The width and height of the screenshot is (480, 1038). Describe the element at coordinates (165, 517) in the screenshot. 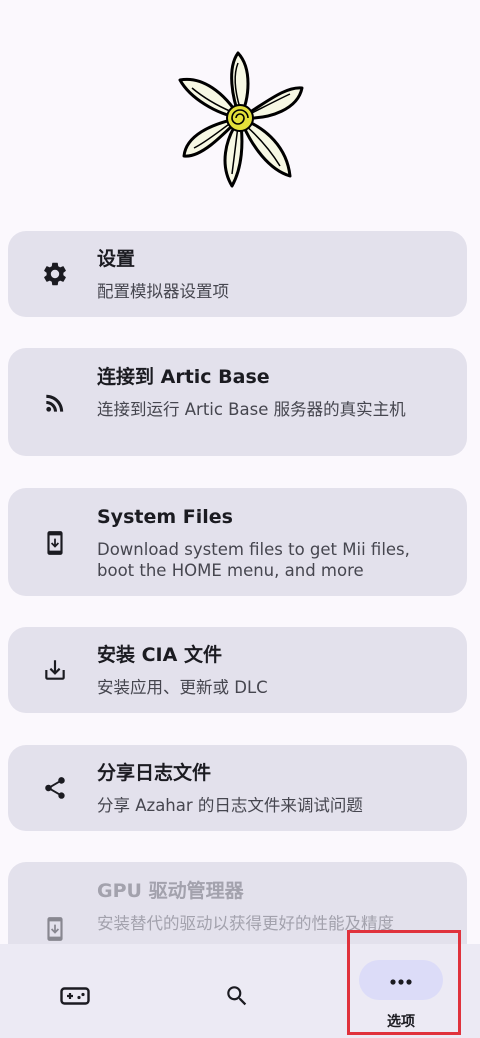

I see `card-title: System Files` at that location.